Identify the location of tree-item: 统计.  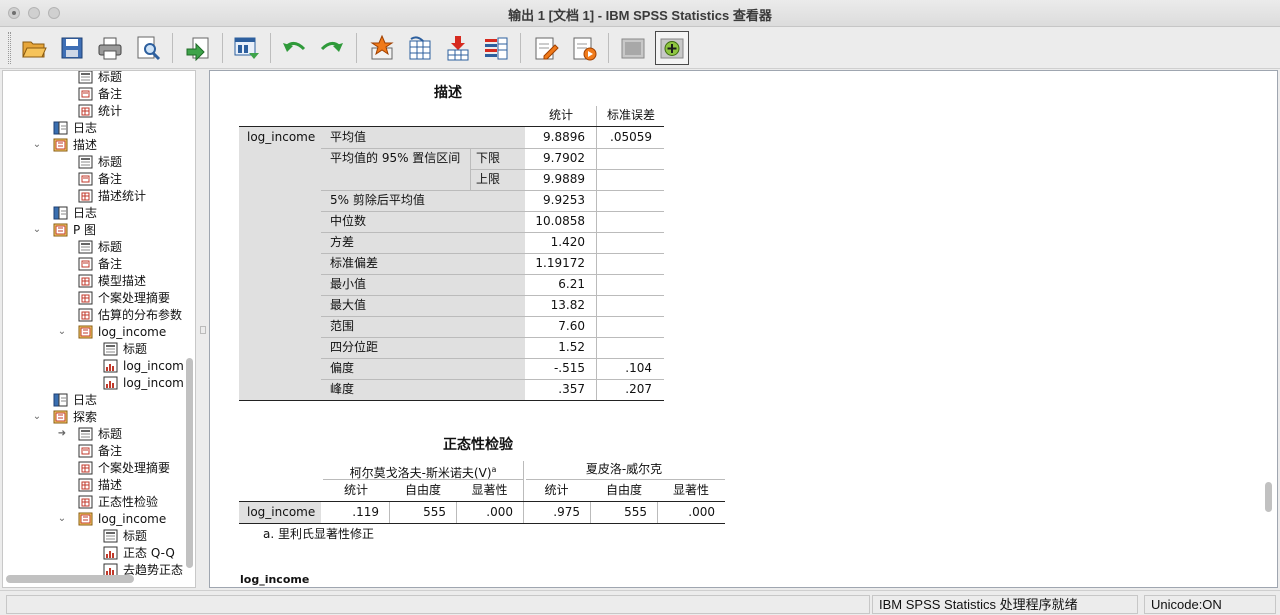
(89, 110).